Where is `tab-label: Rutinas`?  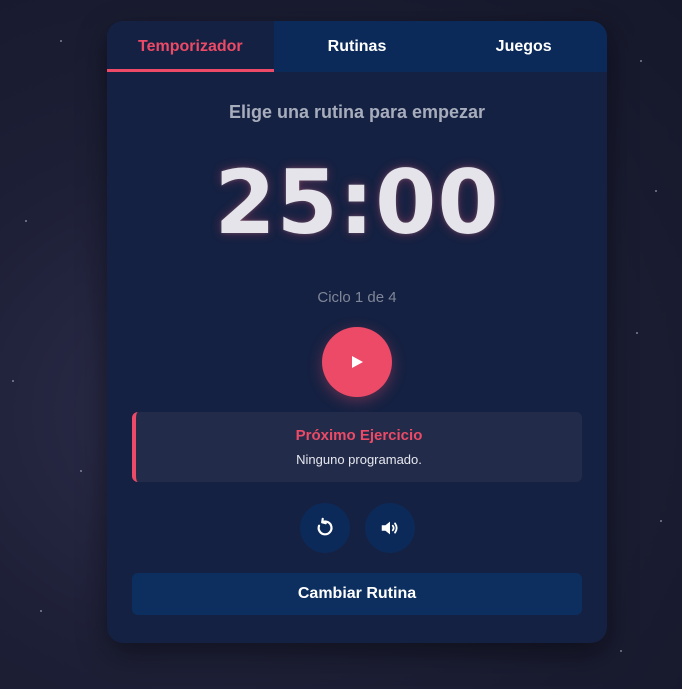
tab-label: Rutinas is located at coordinates (357, 46).